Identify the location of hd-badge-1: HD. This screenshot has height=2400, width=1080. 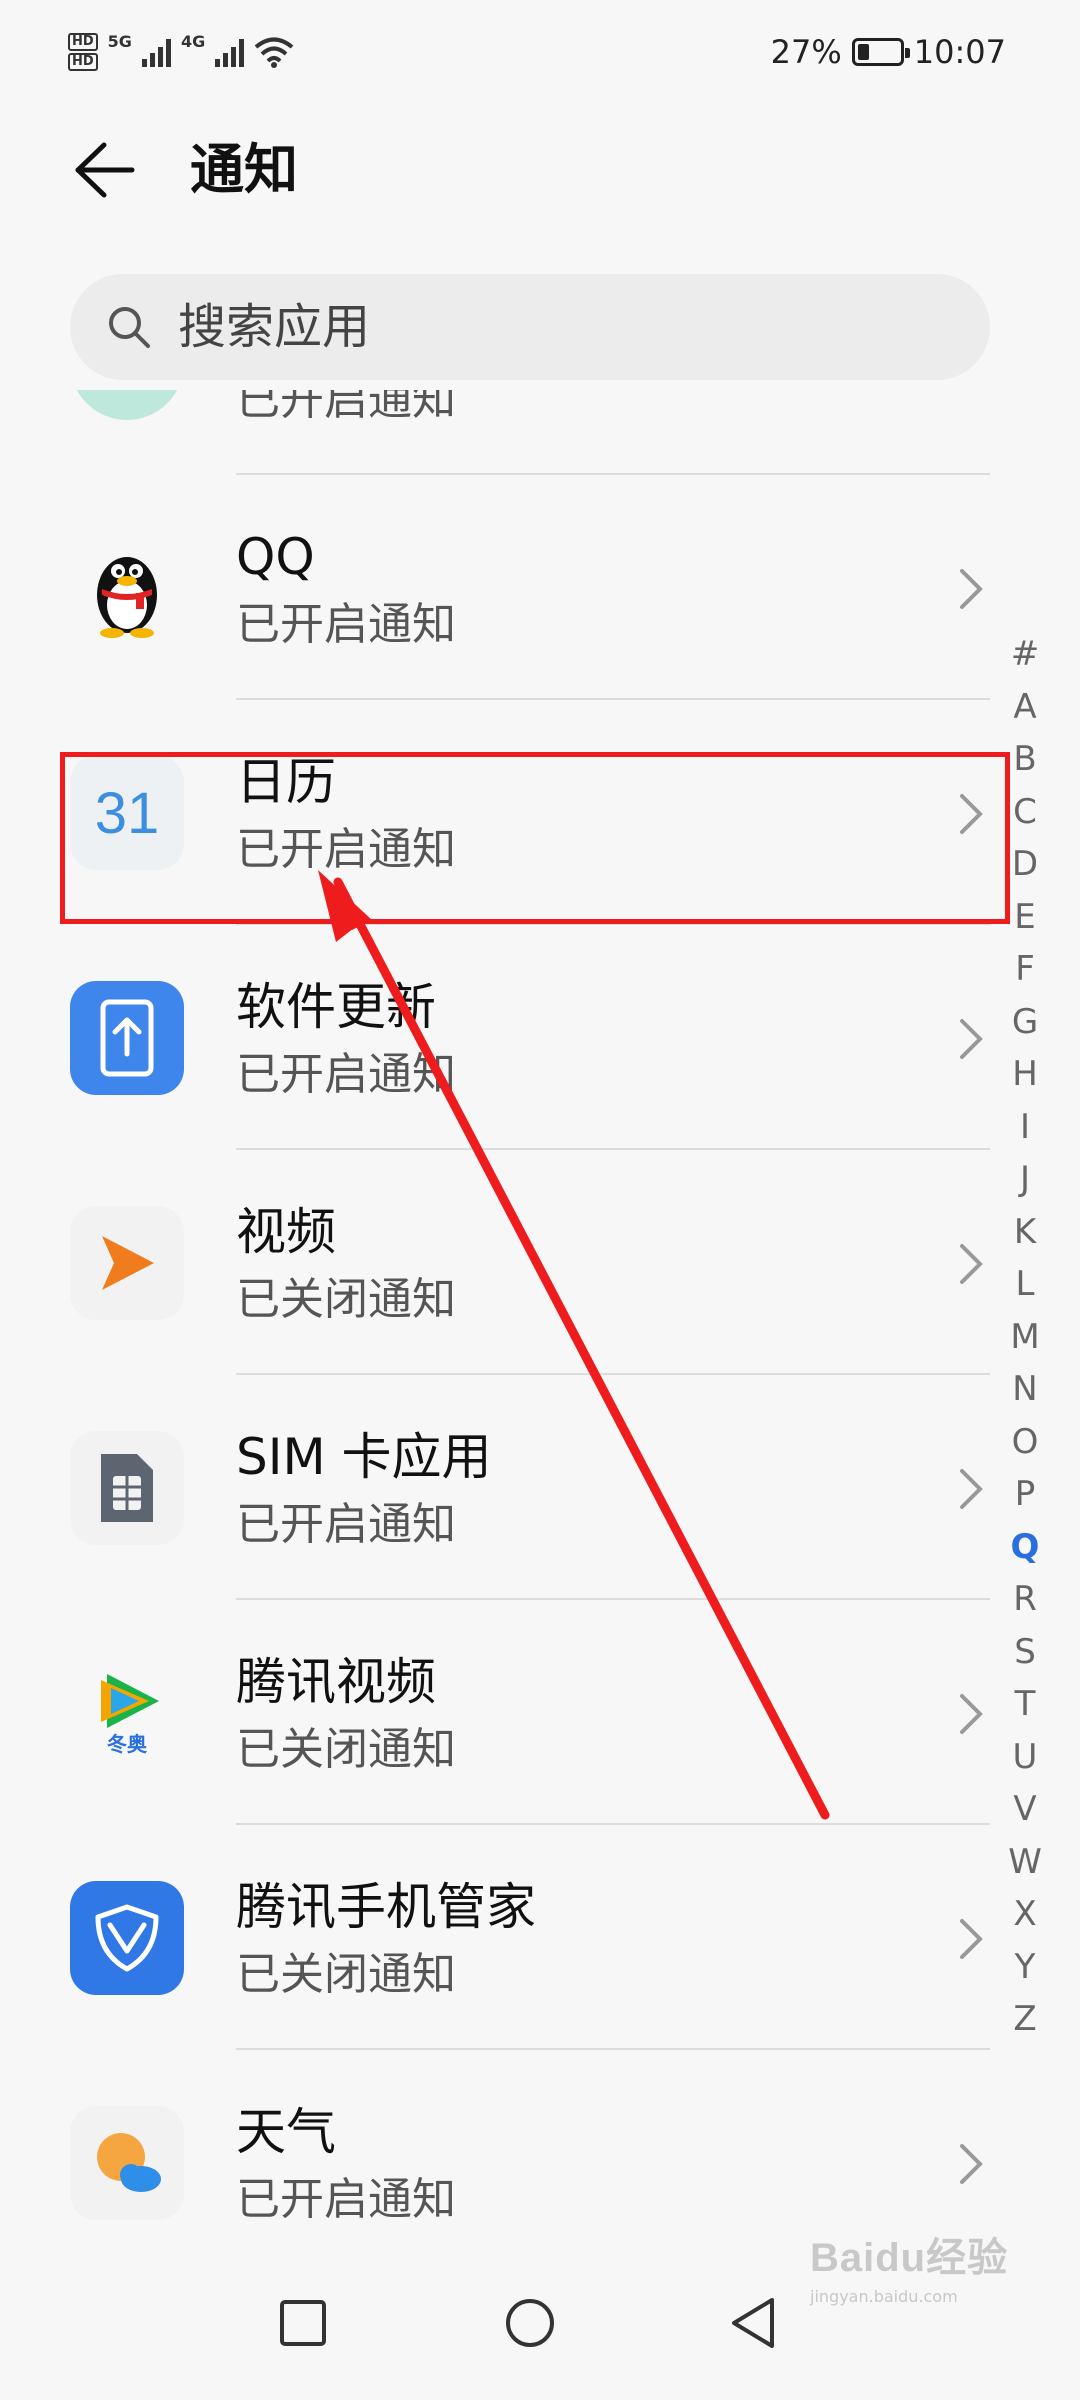
(83, 42).